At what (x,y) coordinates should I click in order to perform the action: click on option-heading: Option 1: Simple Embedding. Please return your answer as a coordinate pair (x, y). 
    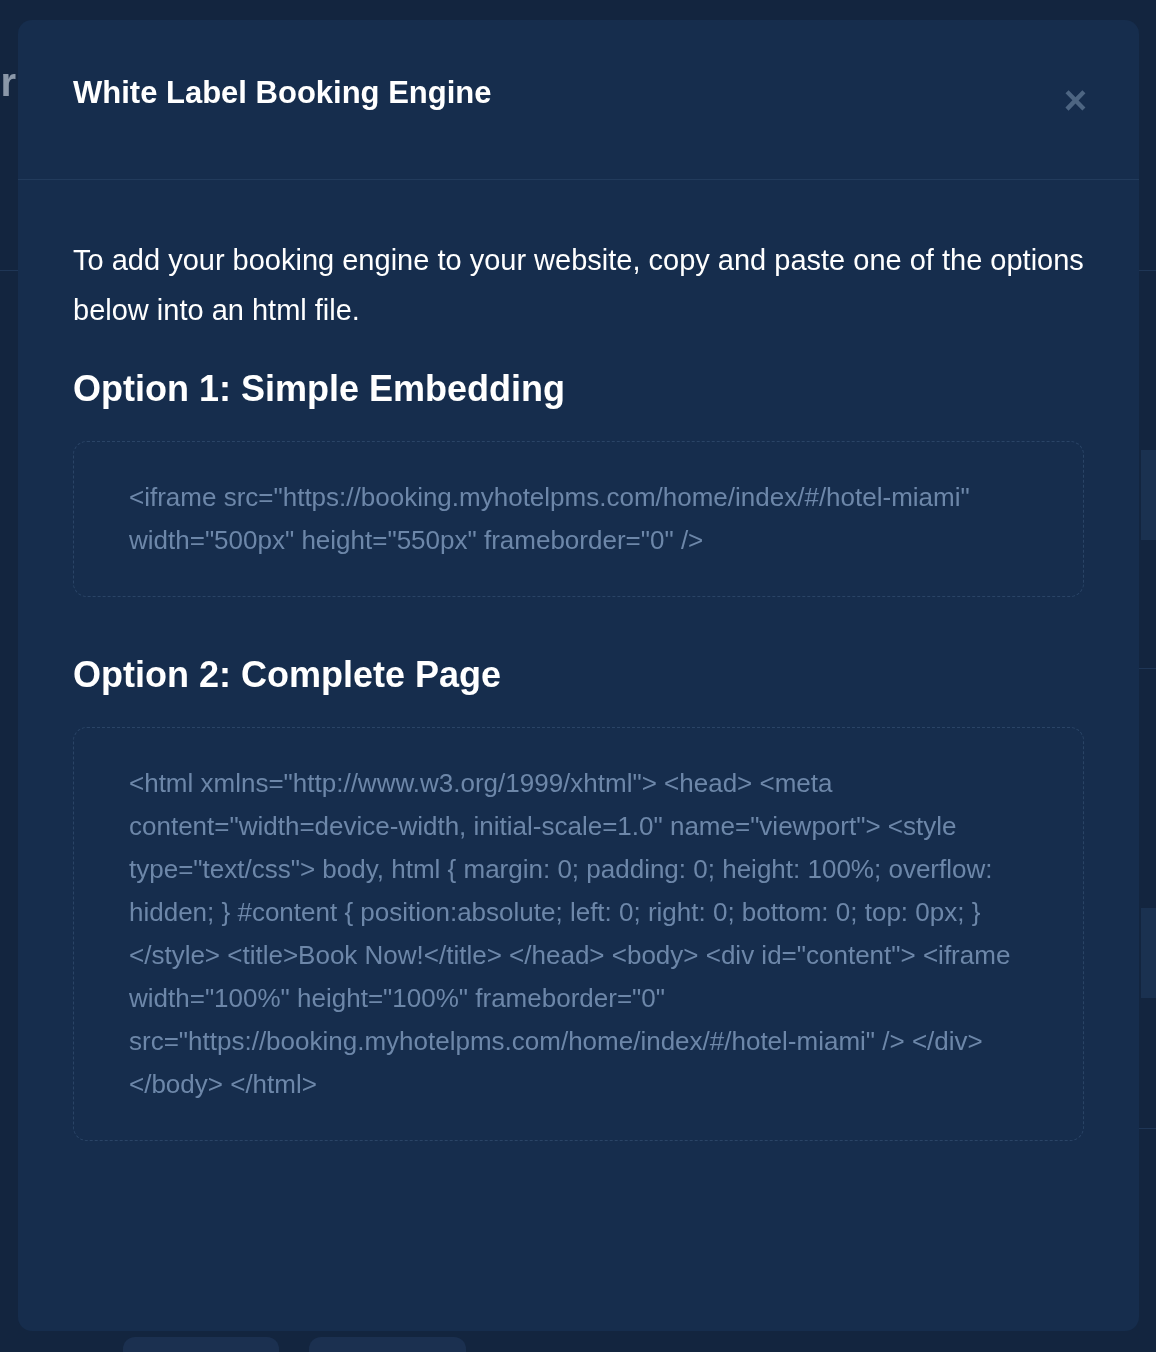
    Looking at the image, I should click on (319, 389).